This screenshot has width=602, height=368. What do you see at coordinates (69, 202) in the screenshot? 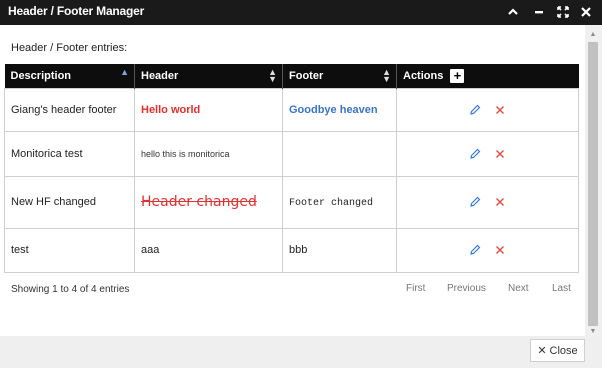
I see `cell-description: New HF changed` at bounding box center [69, 202].